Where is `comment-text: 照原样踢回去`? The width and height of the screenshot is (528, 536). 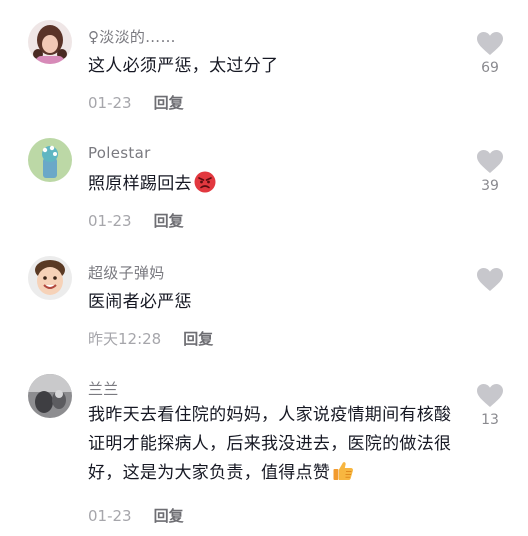 comment-text: 照原样踢回去 is located at coordinates (274, 184).